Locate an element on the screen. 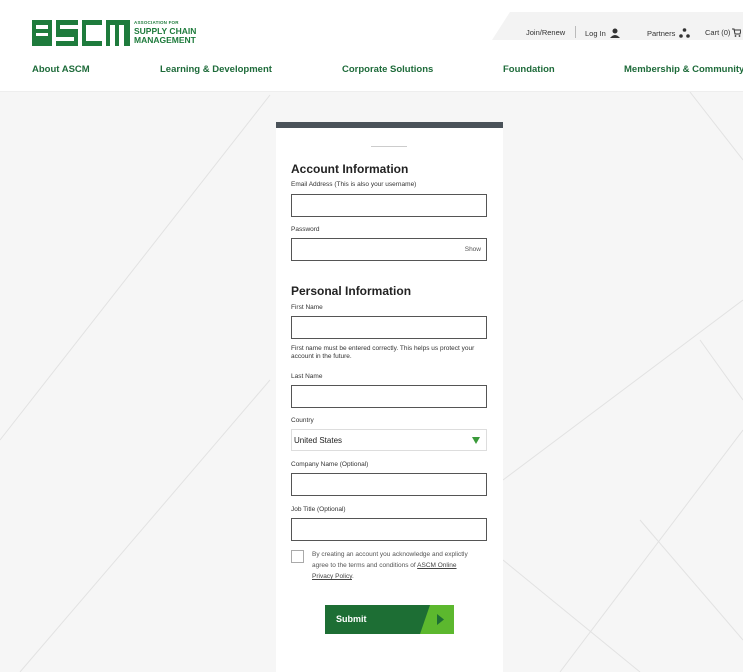 The height and width of the screenshot is (672, 743). nav-membership-community: Membership & Community is located at coordinates (683, 69).